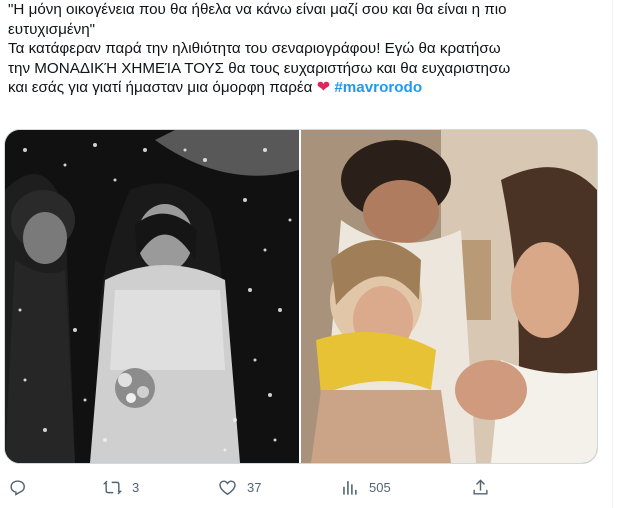 The width and height of the screenshot is (640, 508). I want to click on column-divider, so click(612, 254).